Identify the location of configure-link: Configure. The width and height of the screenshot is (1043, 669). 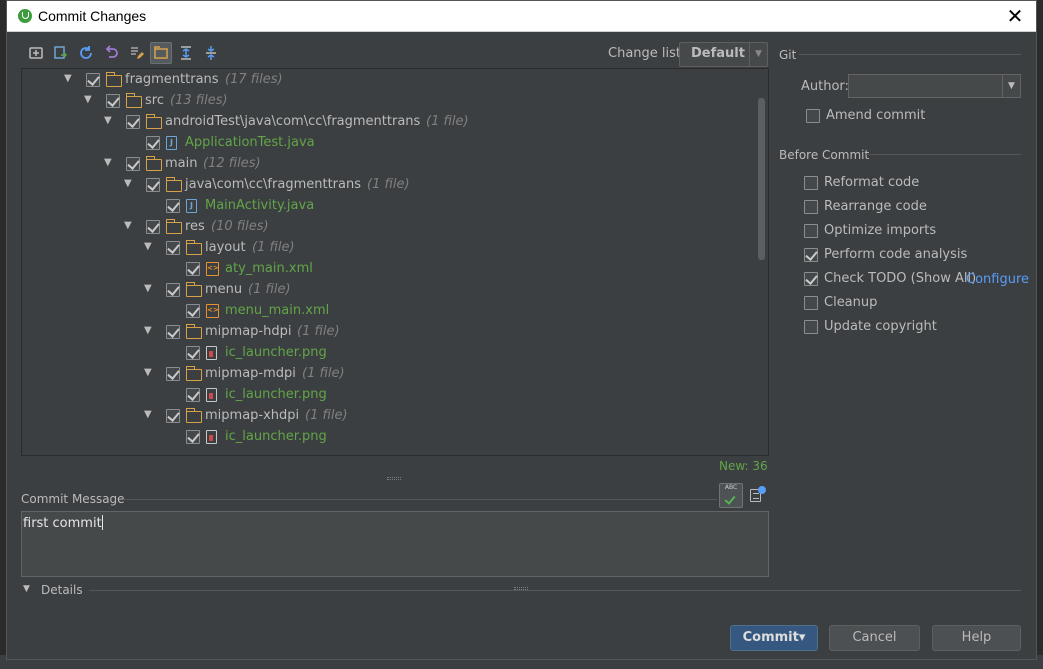
(997, 279).